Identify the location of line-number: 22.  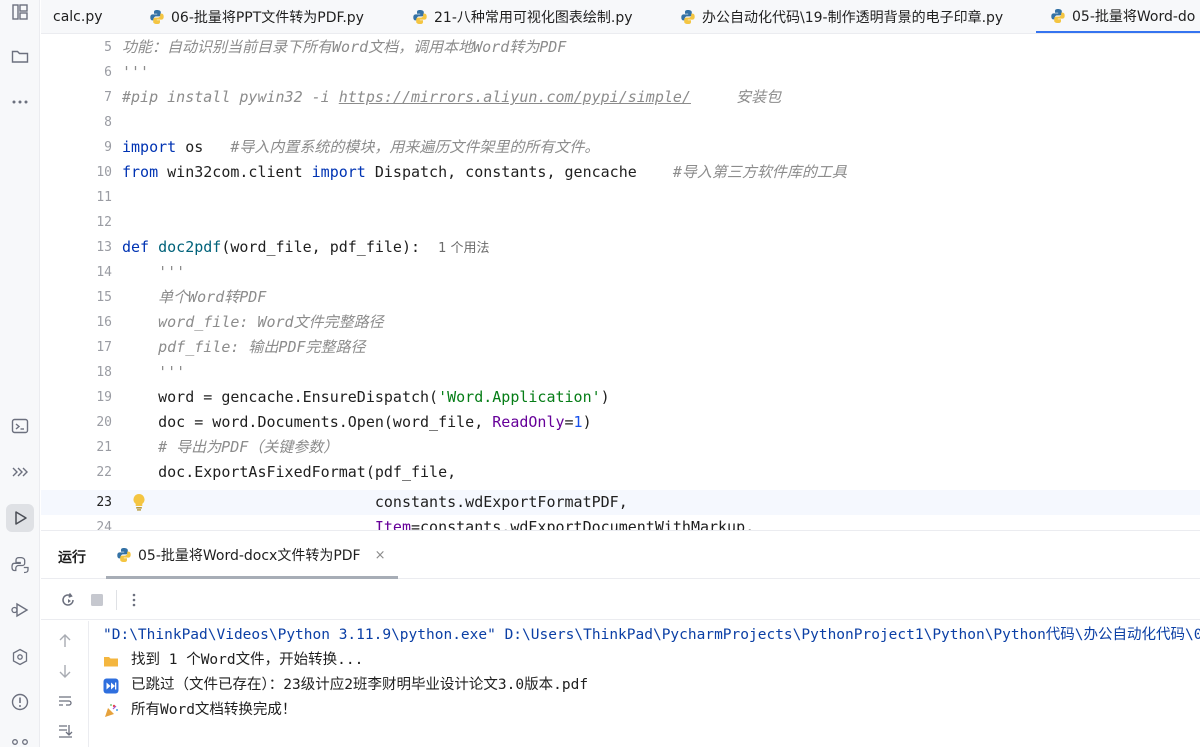
(104, 472).